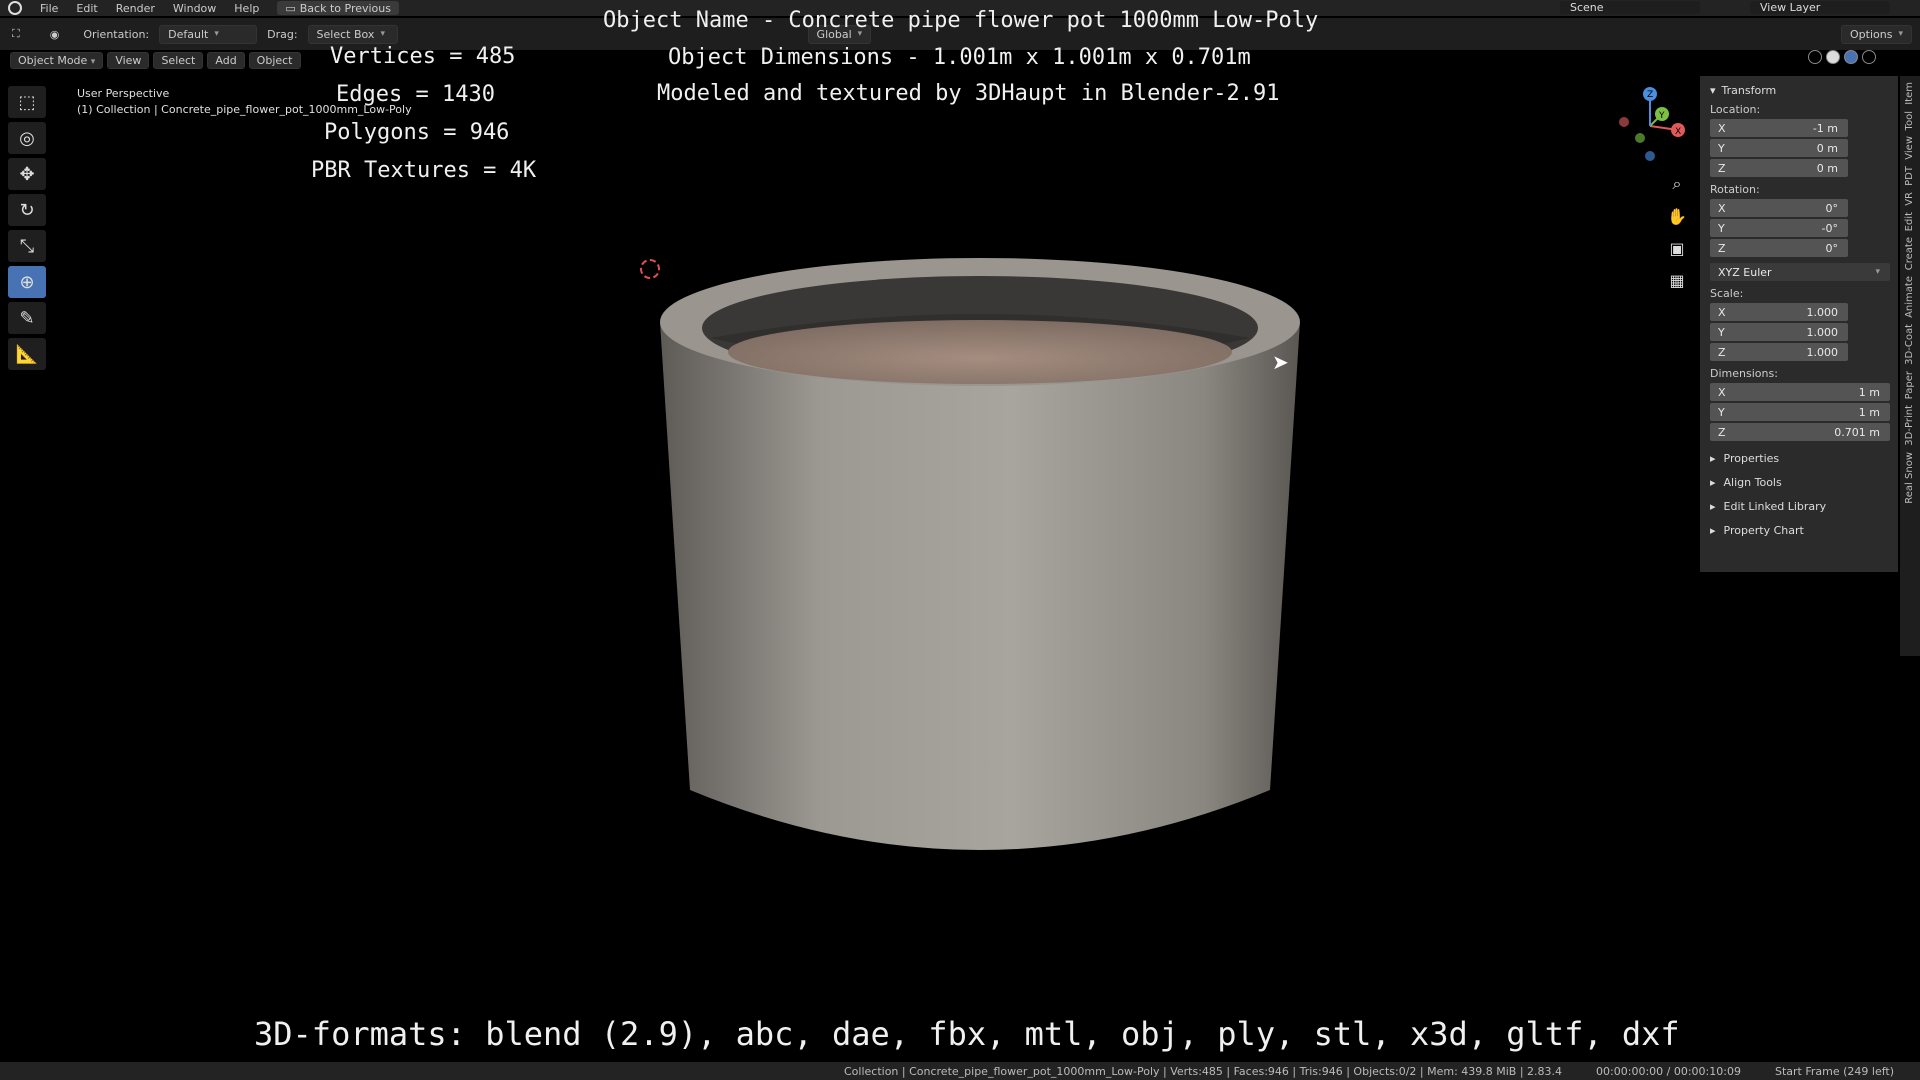 This screenshot has height=1080, width=1920. Describe the element at coordinates (1909, 344) in the screenshot. I see `tab-3d-coat: 3D-Coat` at that location.